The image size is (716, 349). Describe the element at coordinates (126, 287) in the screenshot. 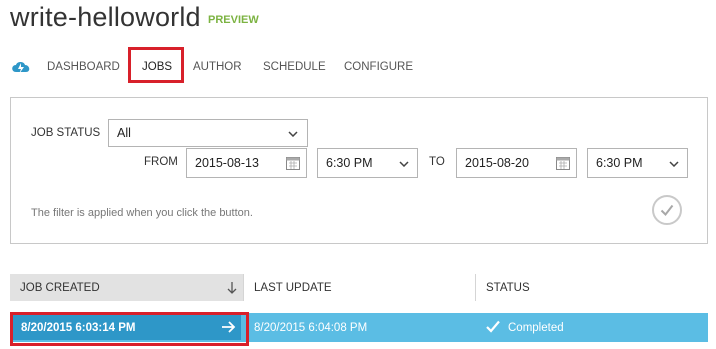

I see `column-header-job-created: JOB CREATED` at that location.